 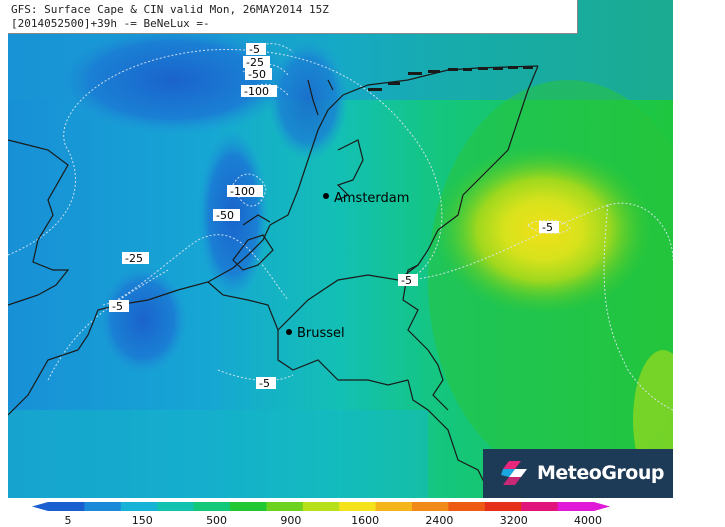 I want to click on legend-arrow-high, so click(x=602, y=506).